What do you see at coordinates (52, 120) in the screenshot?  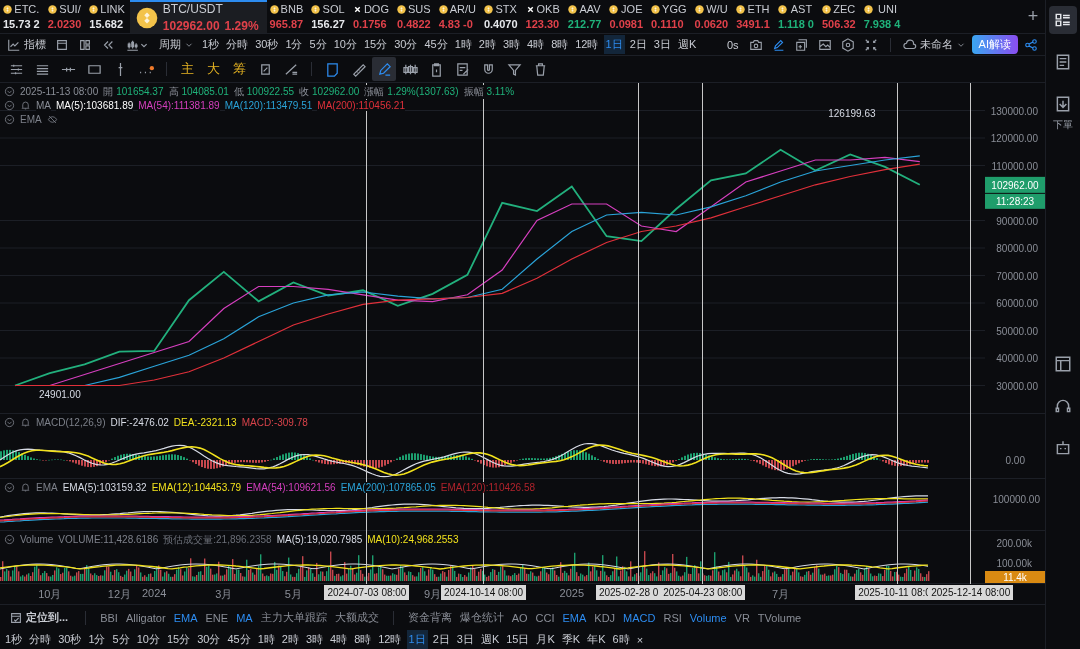 I see `eye-off-icon` at bounding box center [52, 120].